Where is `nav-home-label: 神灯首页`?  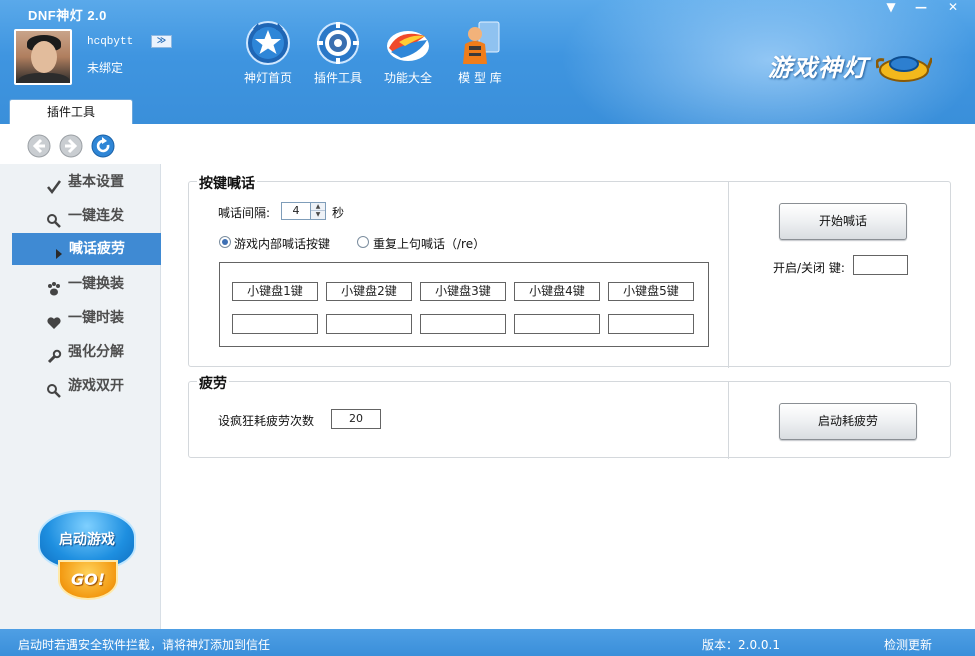
nav-home-label: 神灯首页 is located at coordinates (267, 78).